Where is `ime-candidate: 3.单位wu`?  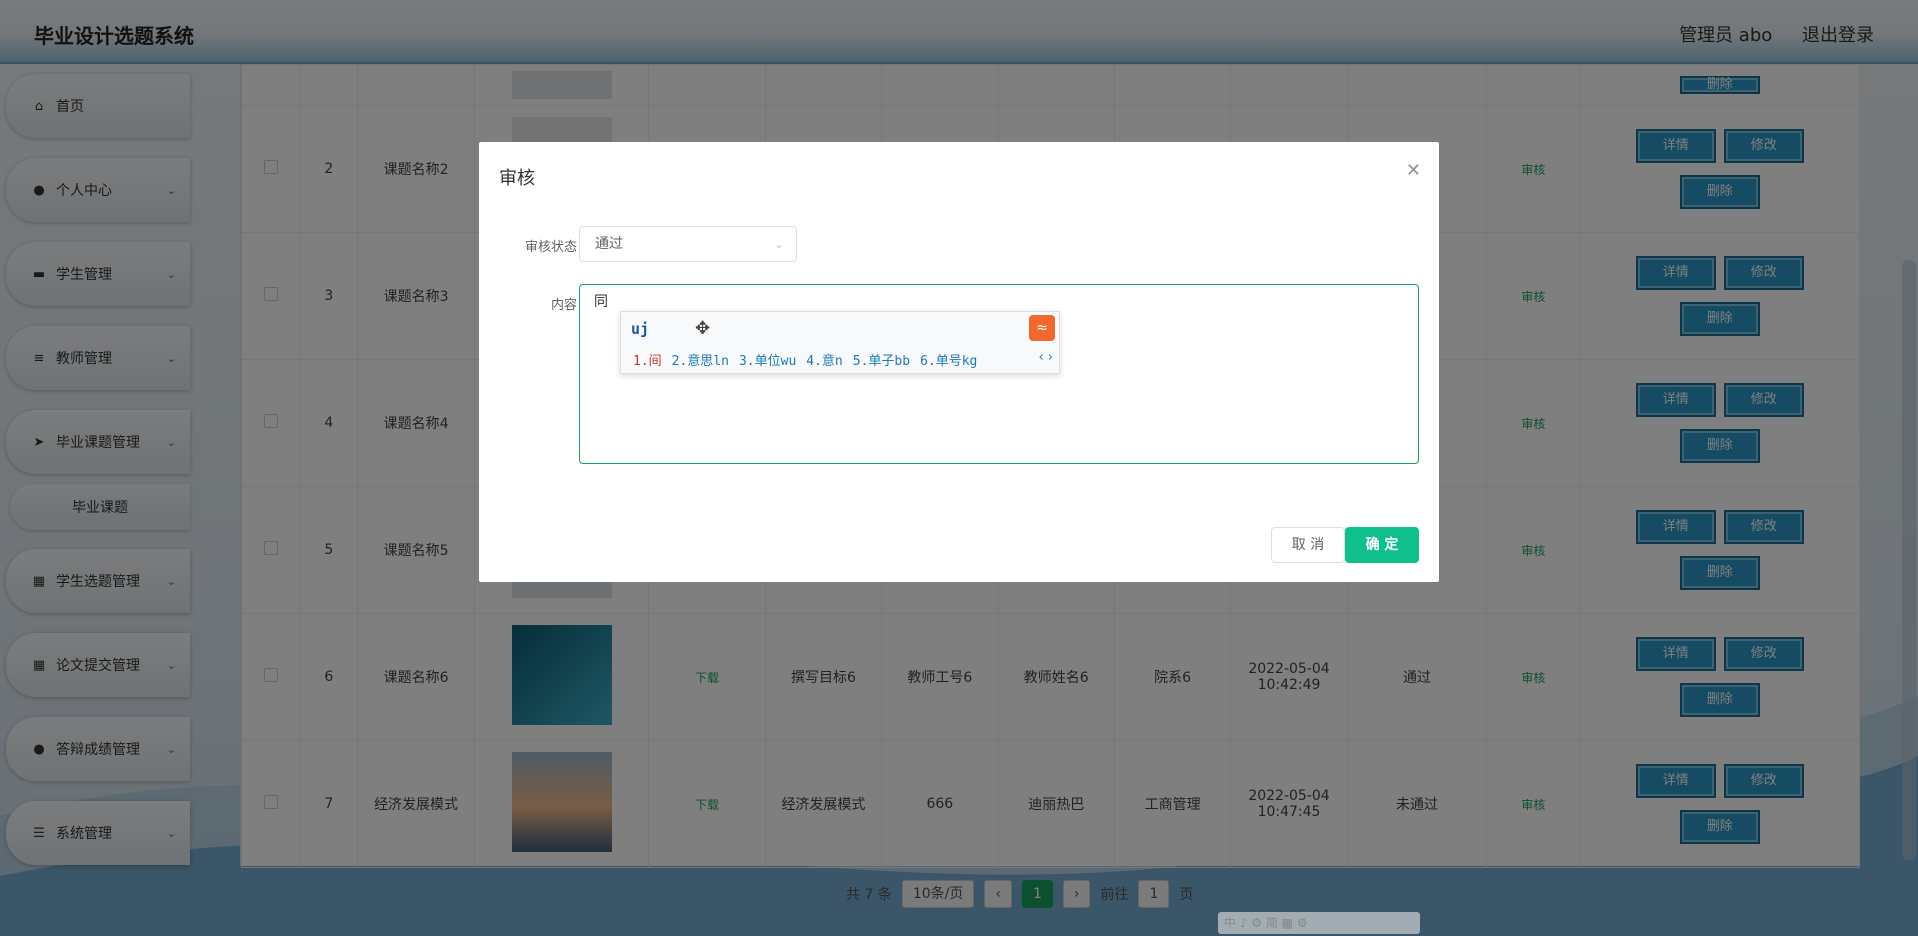 ime-candidate: 3.单位wu is located at coordinates (767, 361).